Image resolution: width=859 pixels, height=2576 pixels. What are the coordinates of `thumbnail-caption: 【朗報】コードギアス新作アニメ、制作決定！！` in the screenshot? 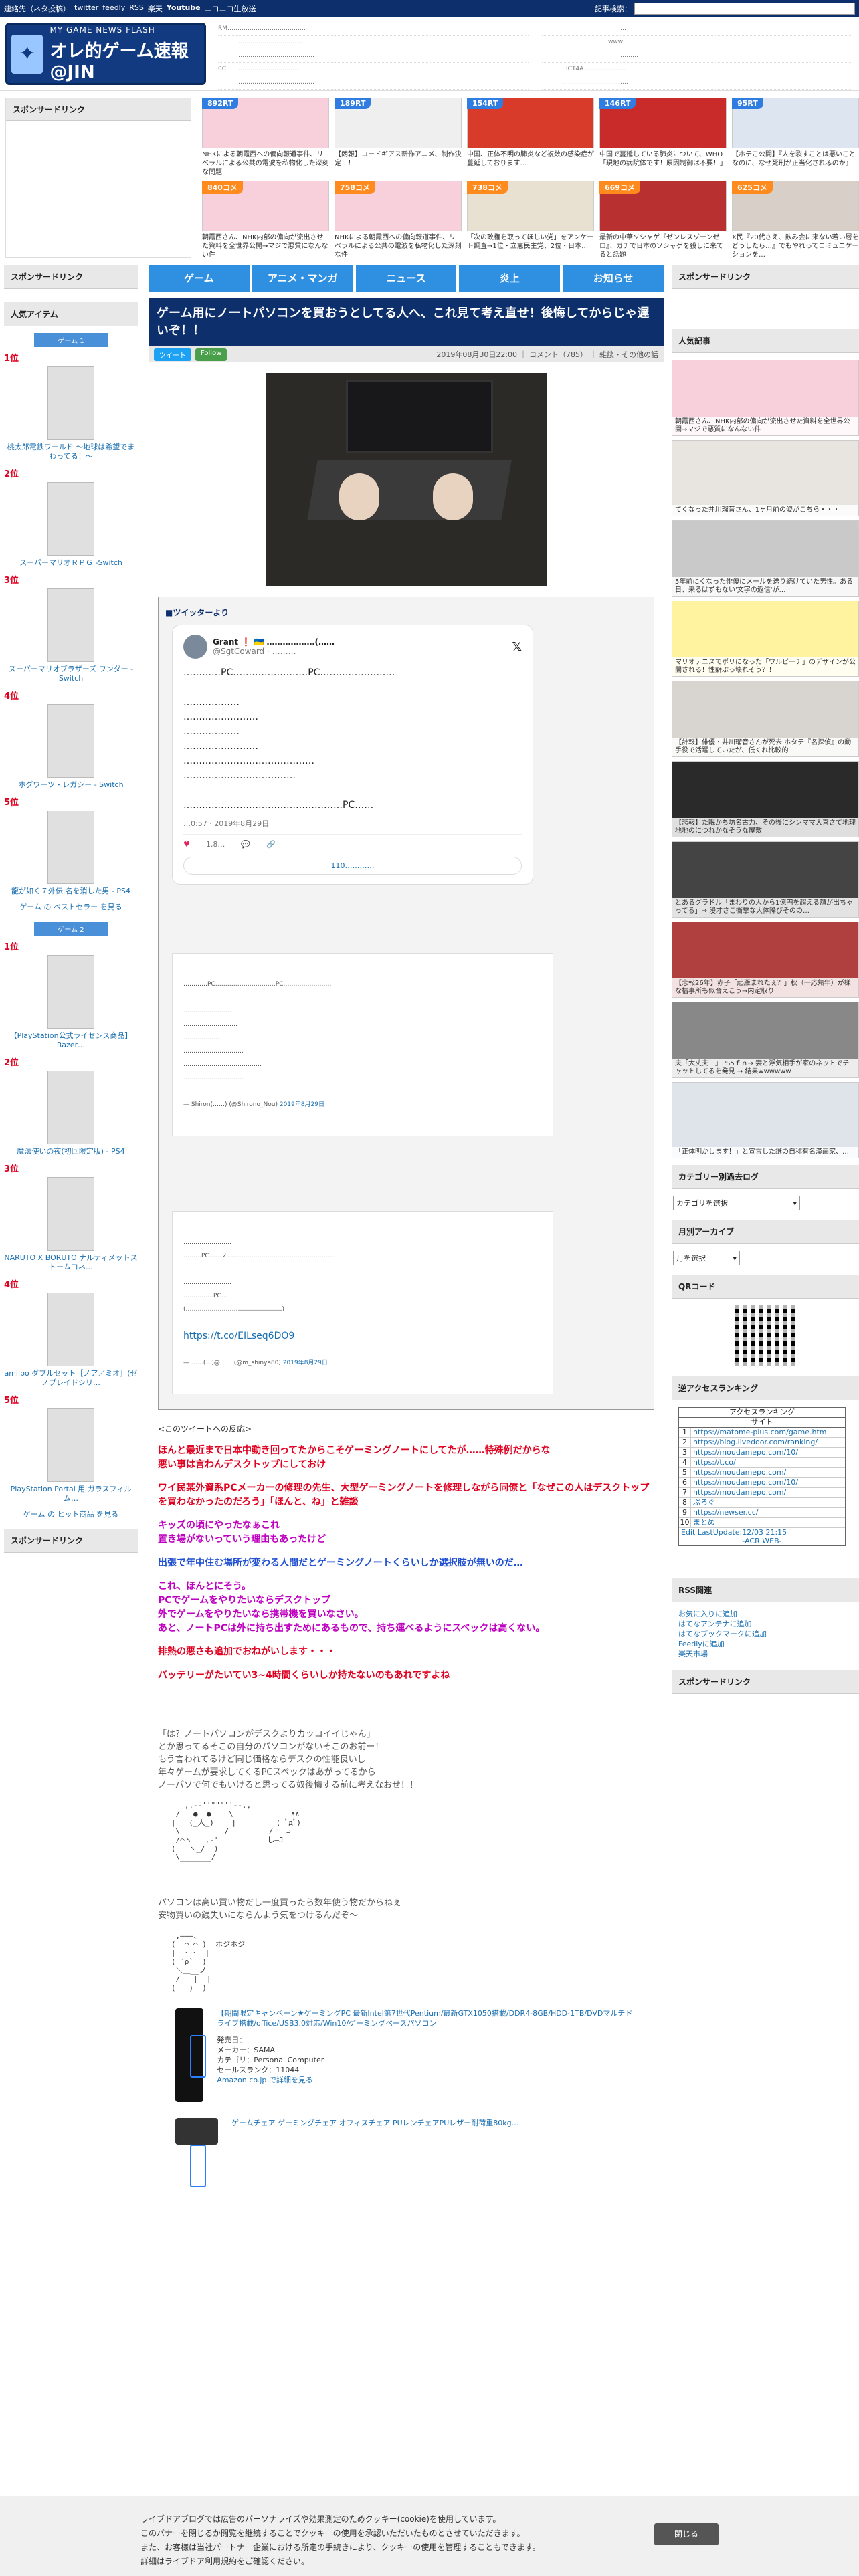 It's located at (399, 163).